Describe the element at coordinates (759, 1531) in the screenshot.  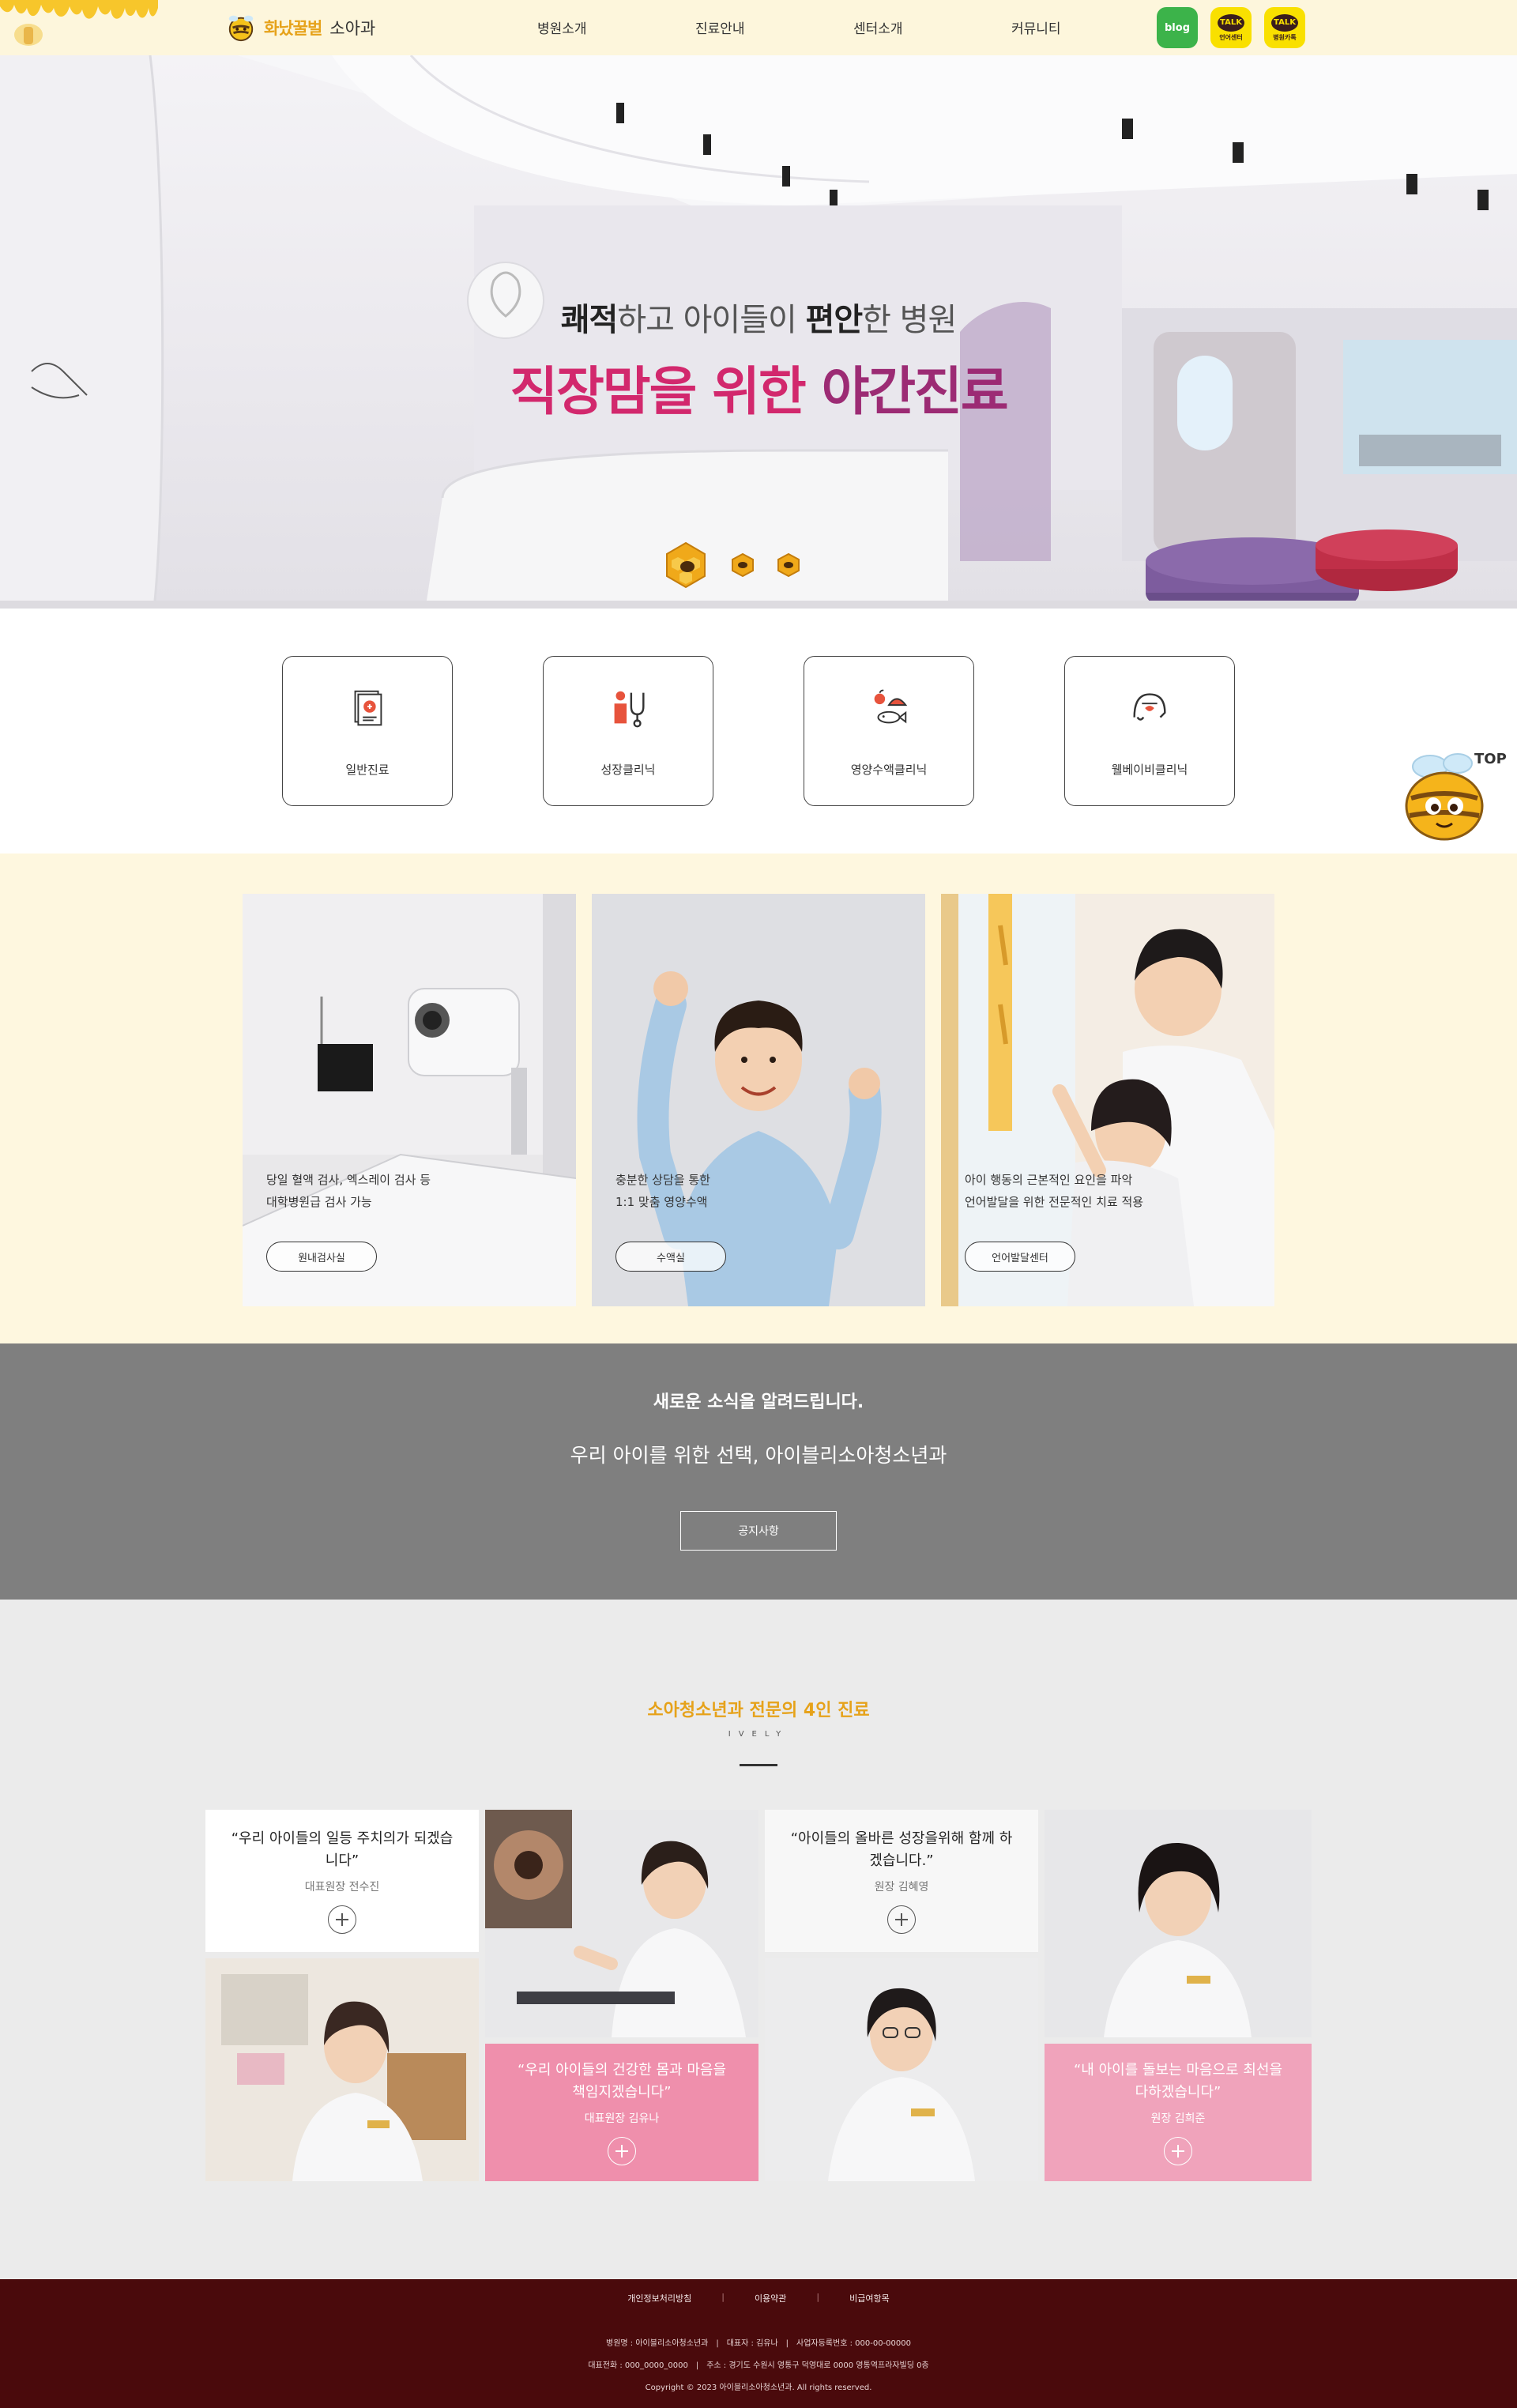
I see `notice-button: 공지사항` at that location.